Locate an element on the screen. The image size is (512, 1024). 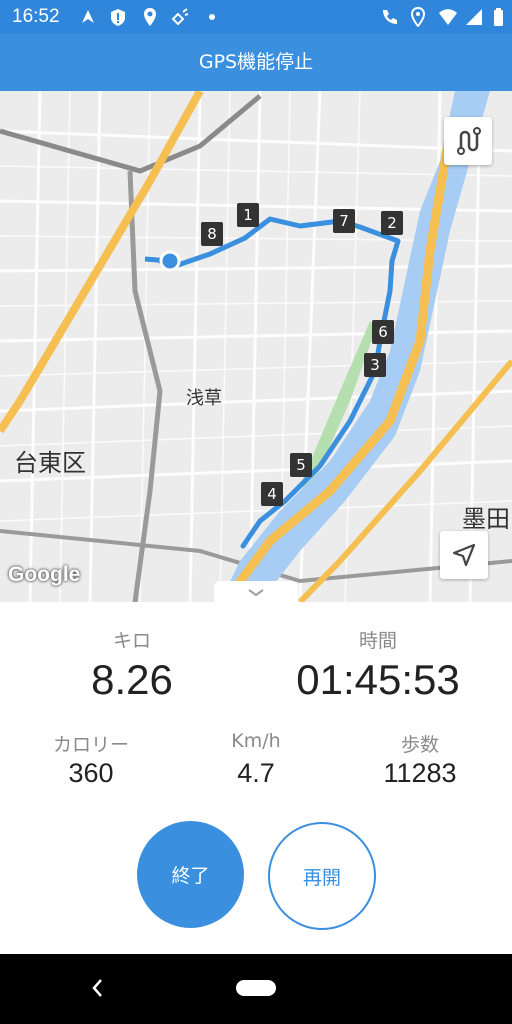
route-marker-5: 5 is located at coordinates (301, 465).